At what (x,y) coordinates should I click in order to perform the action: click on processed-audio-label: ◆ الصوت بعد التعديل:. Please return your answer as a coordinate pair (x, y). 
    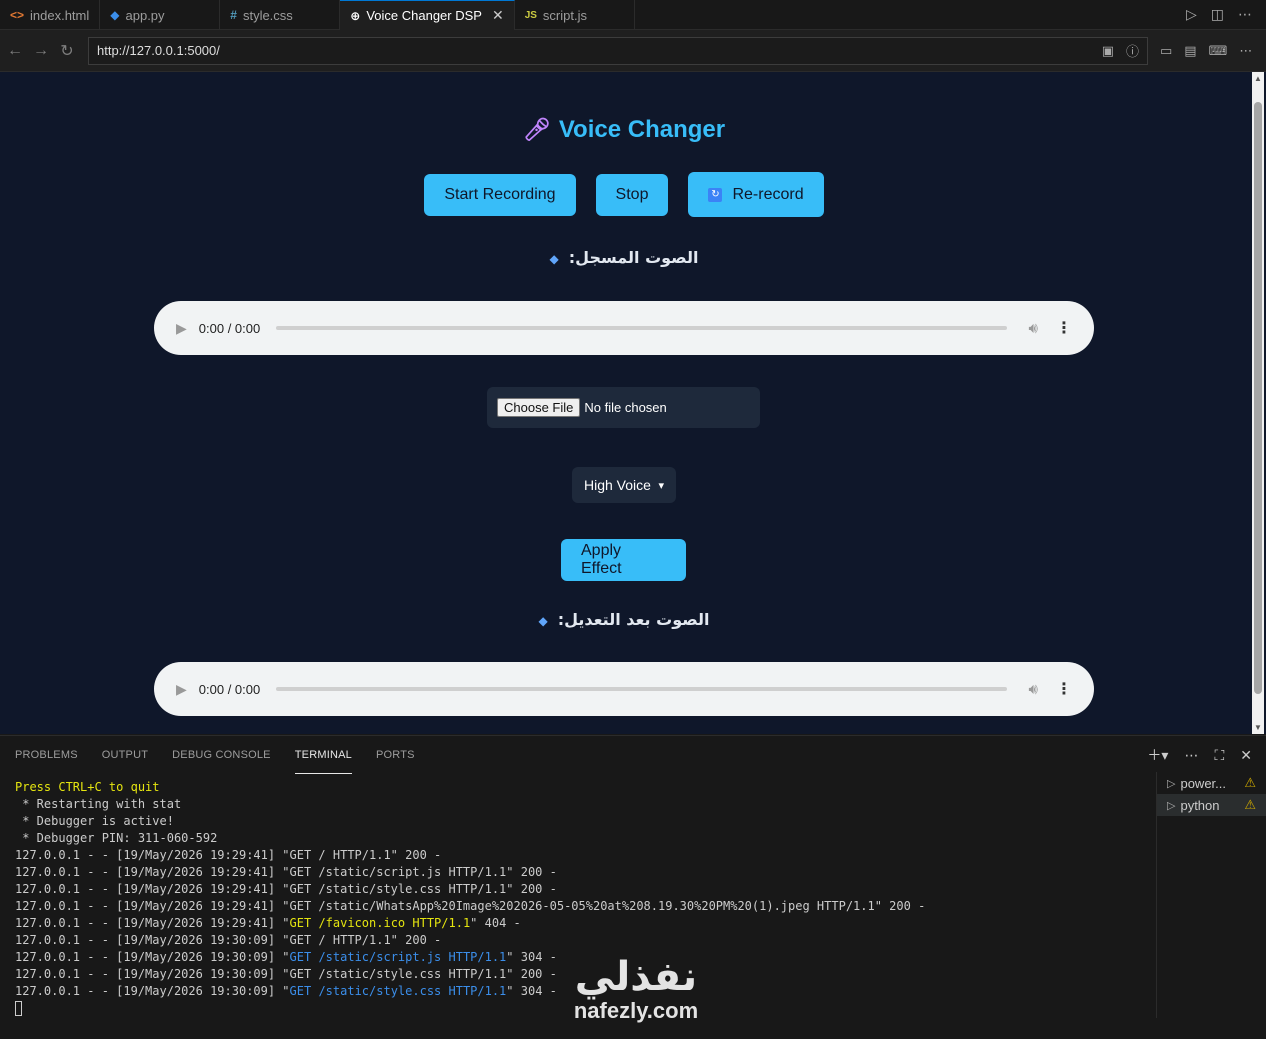
    Looking at the image, I should click on (624, 619).